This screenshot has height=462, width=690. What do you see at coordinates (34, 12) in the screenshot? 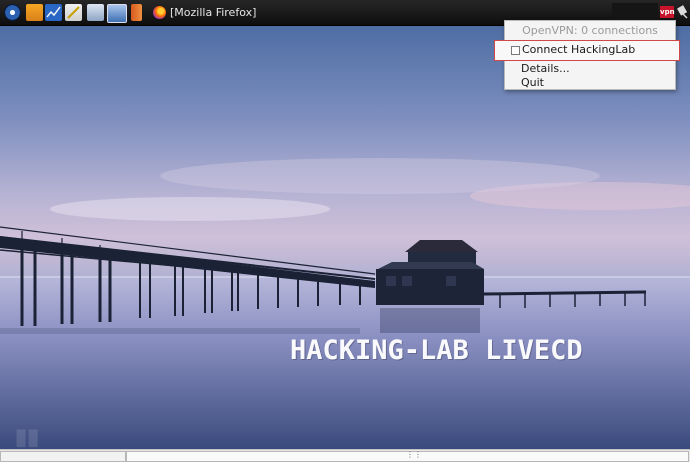
I see `notes-icon` at bounding box center [34, 12].